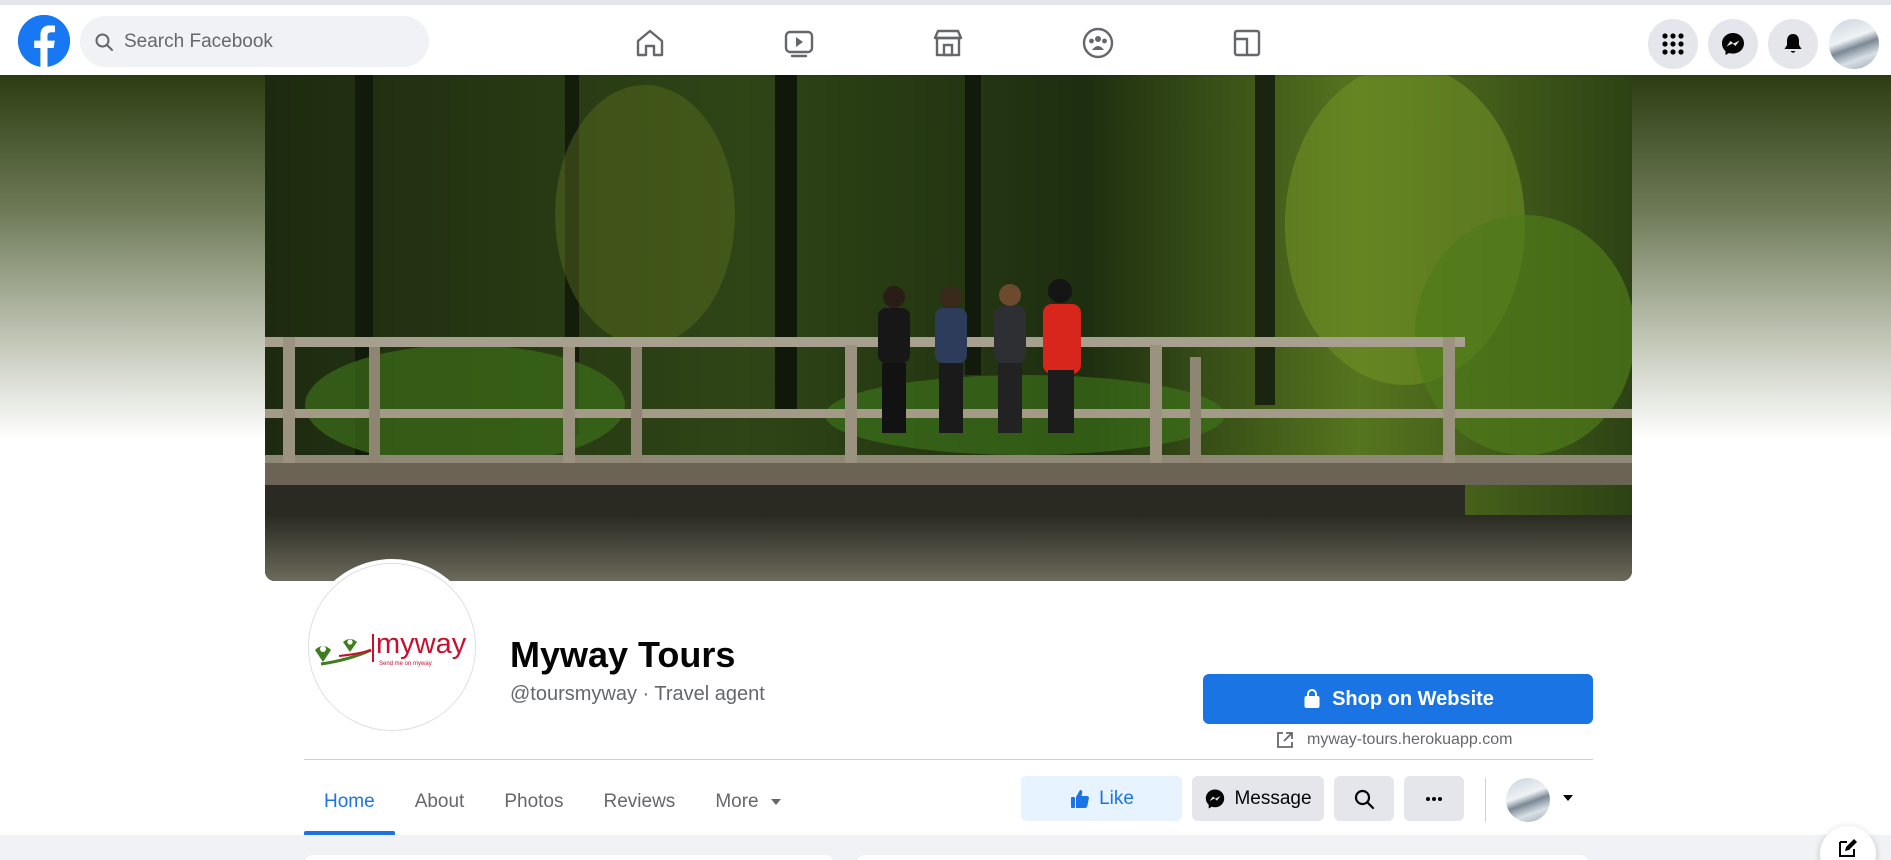 This screenshot has height=860, width=1891. I want to click on tab-about: About, so click(440, 801).